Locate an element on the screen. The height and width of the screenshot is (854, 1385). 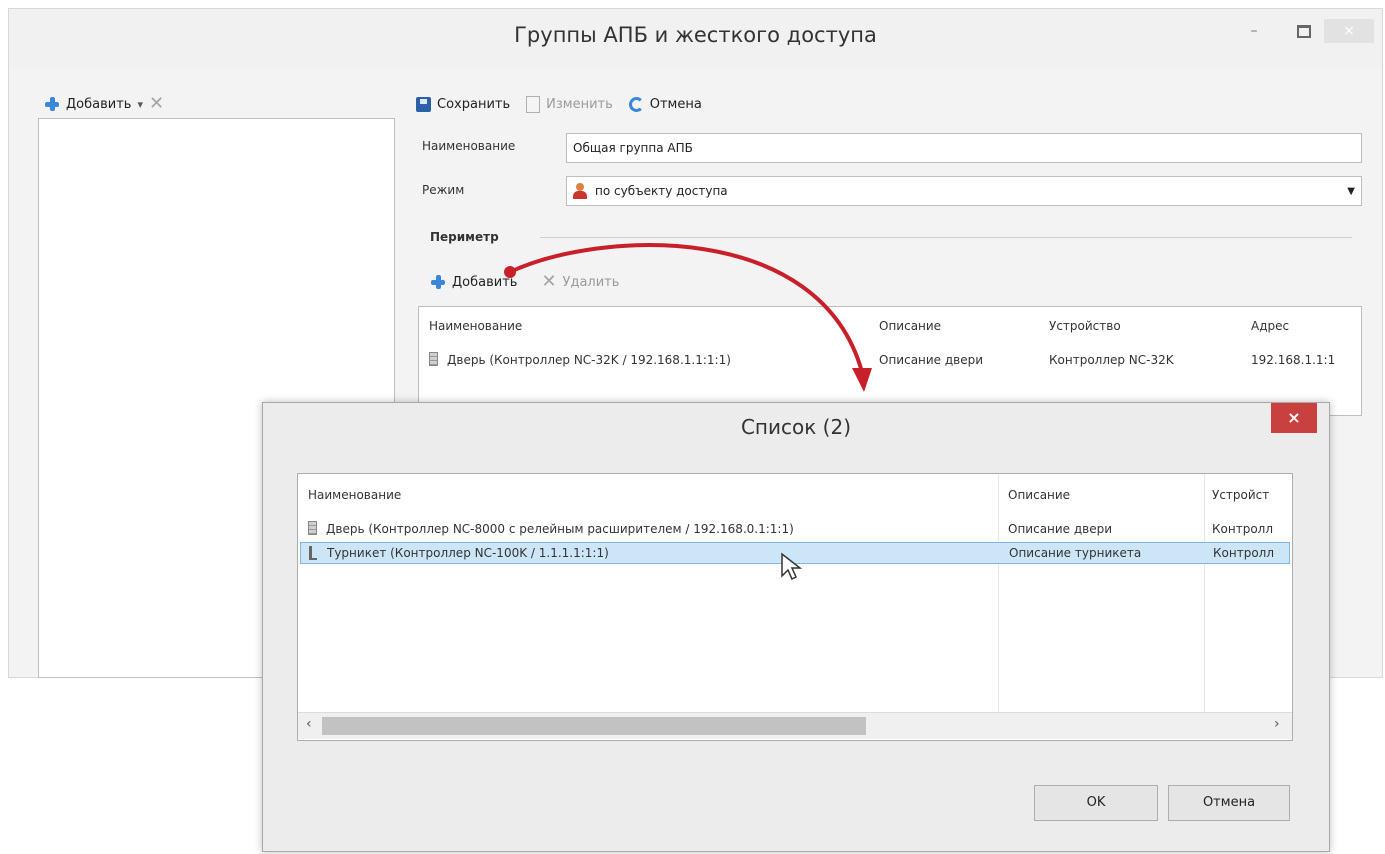
annotation-arrow is located at coordinates (688, 317).